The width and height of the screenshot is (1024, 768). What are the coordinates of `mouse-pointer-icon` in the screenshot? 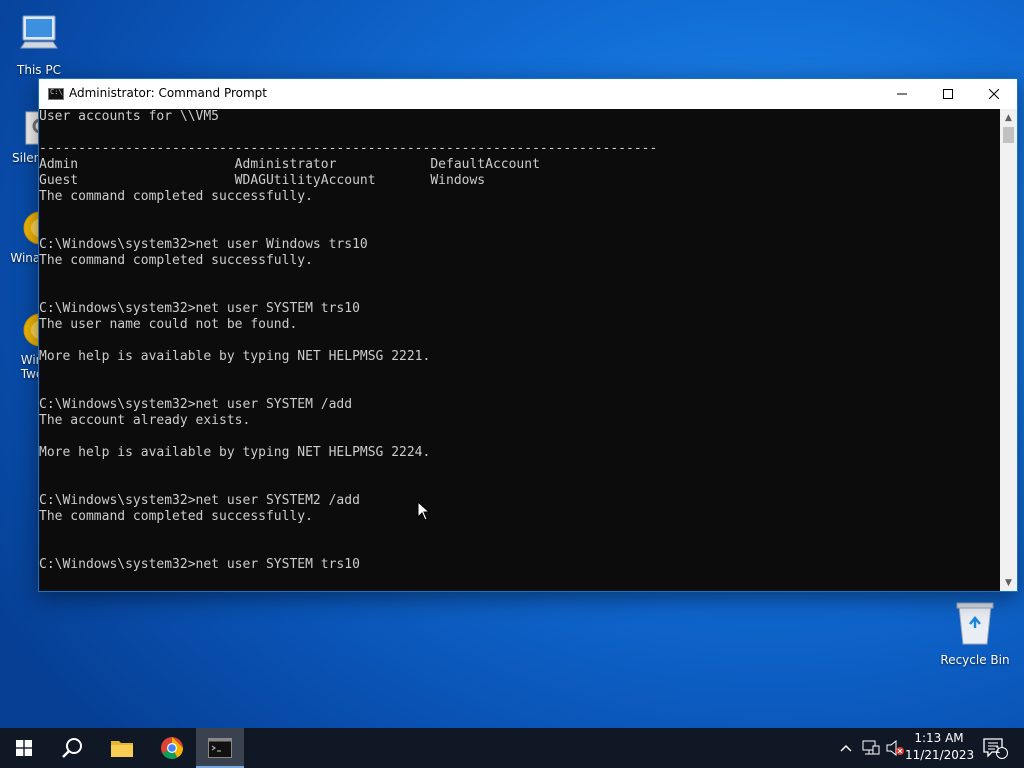 It's located at (424, 511).